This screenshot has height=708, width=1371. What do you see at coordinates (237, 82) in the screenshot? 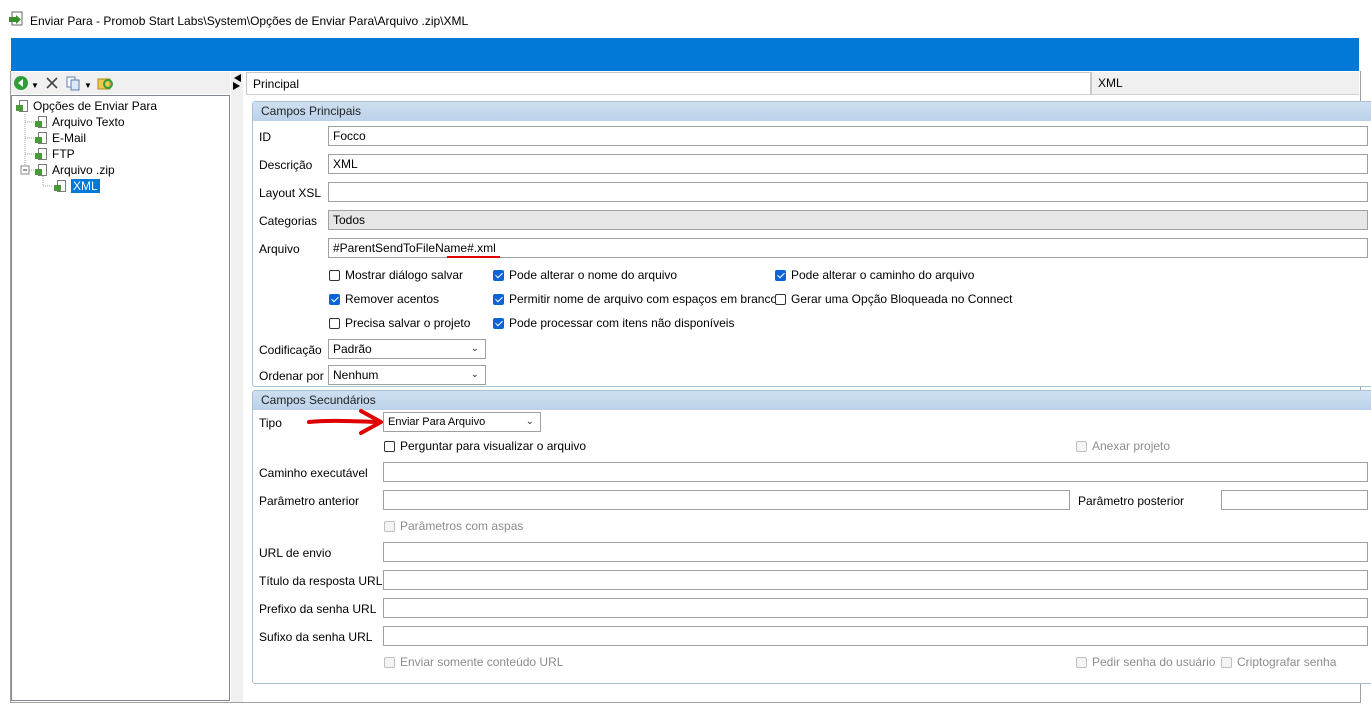
I see `collapse-arrows-icon` at bounding box center [237, 82].